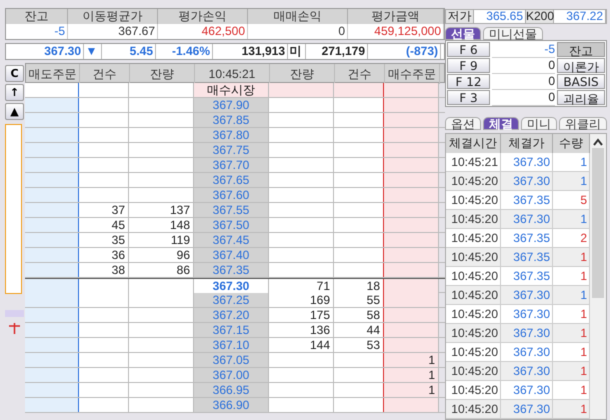 The width and height of the screenshot is (610, 420). What do you see at coordinates (513, 33) in the screenshot?
I see `tab: 미니선물` at bounding box center [513, 33].